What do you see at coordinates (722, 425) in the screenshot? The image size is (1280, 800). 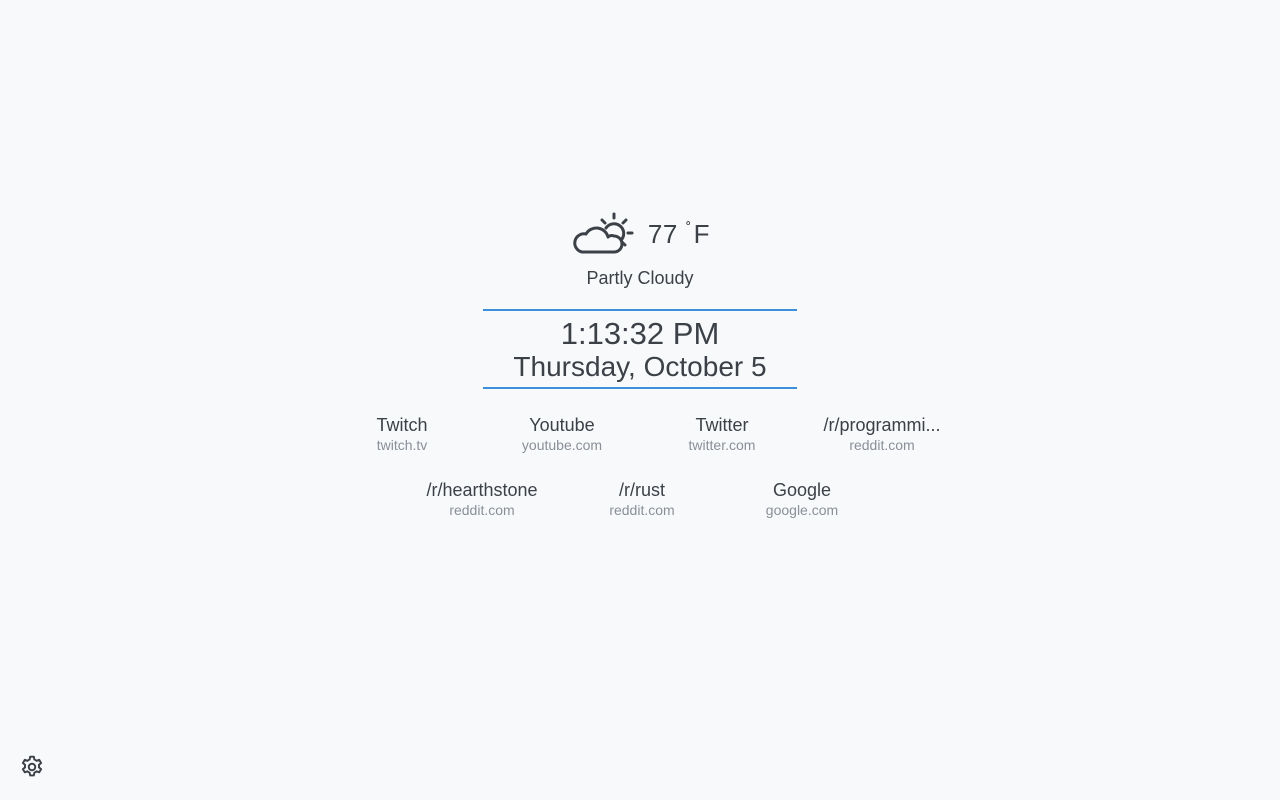 I see `shortcut-name: Twitter` at bounding box center [722, 425].